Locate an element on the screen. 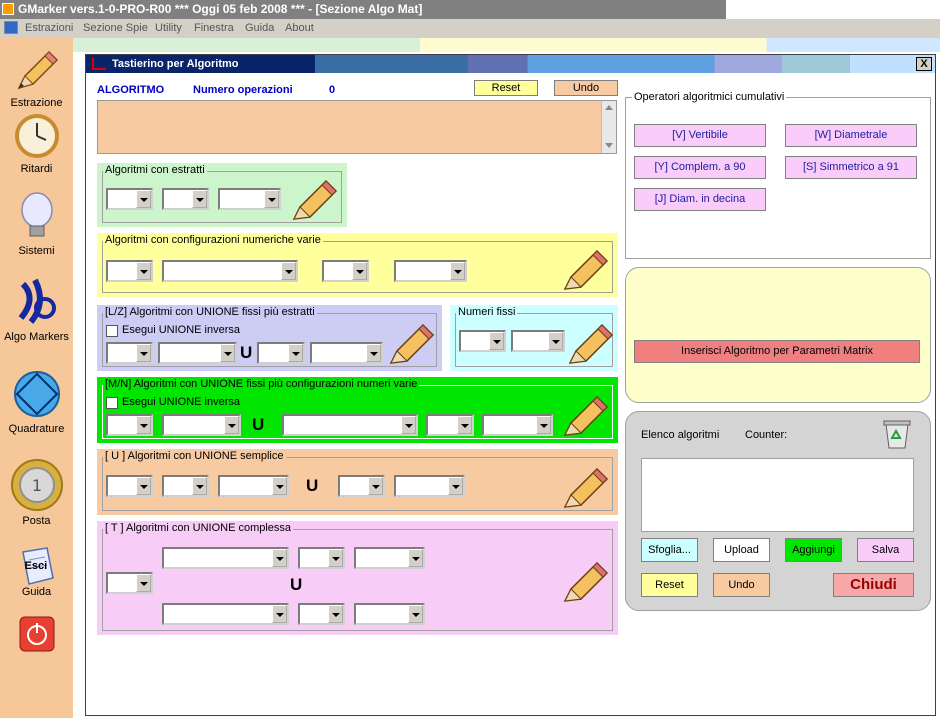 The height and width of the screenshot is (718, 940). menu-utility: Utility is located at coordinates (168, 28).